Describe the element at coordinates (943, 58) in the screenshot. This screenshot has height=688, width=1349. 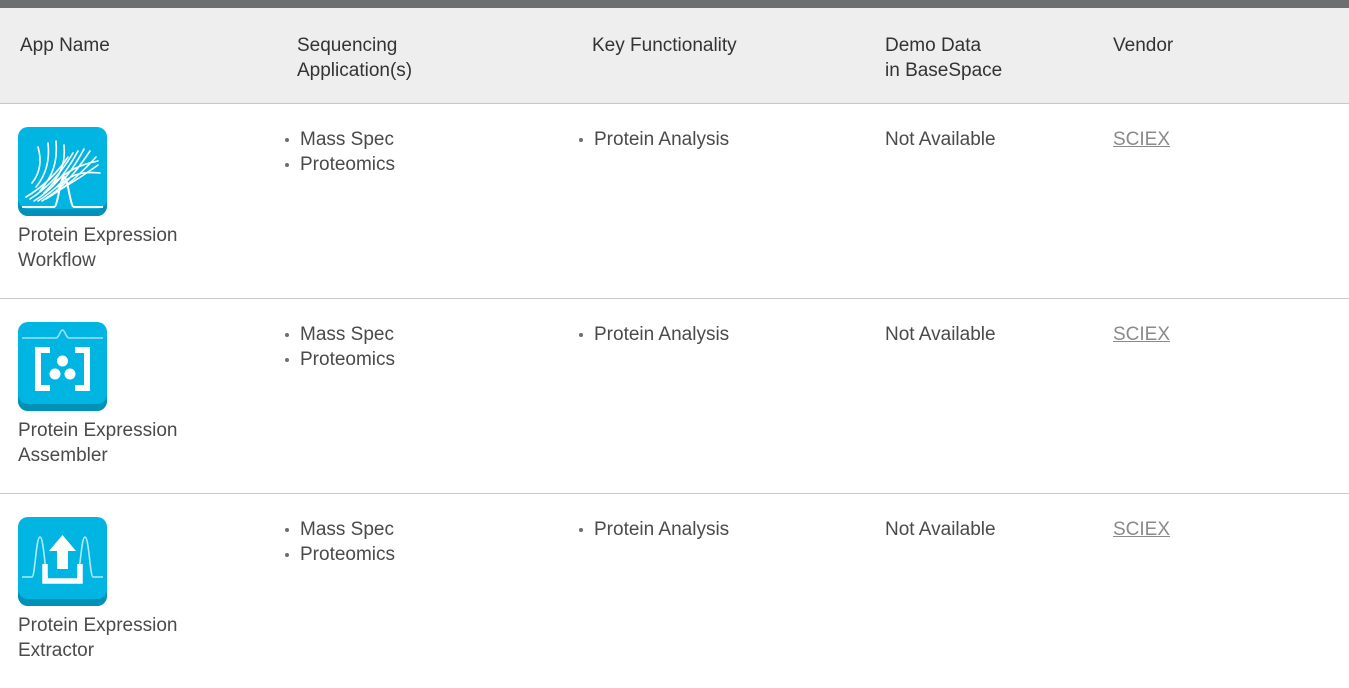
I see `column-header-demo-data: Demo Data in BaseSpace` at that location.